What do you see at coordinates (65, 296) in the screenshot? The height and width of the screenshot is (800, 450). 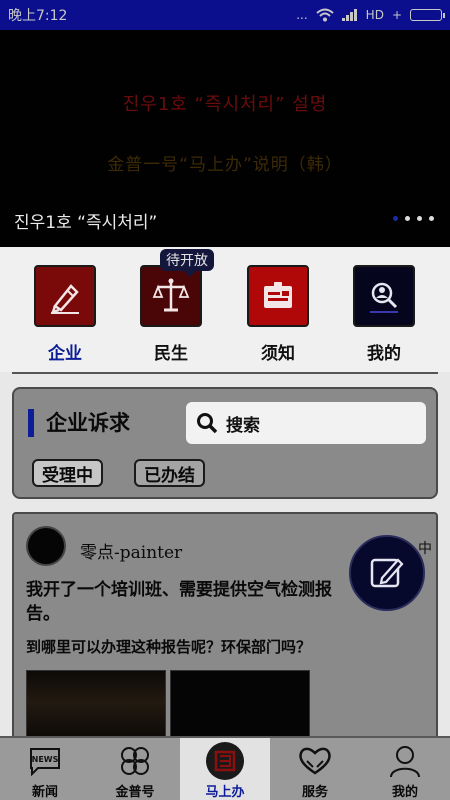 I see `pen-icon` at bounding box center [65, 296].